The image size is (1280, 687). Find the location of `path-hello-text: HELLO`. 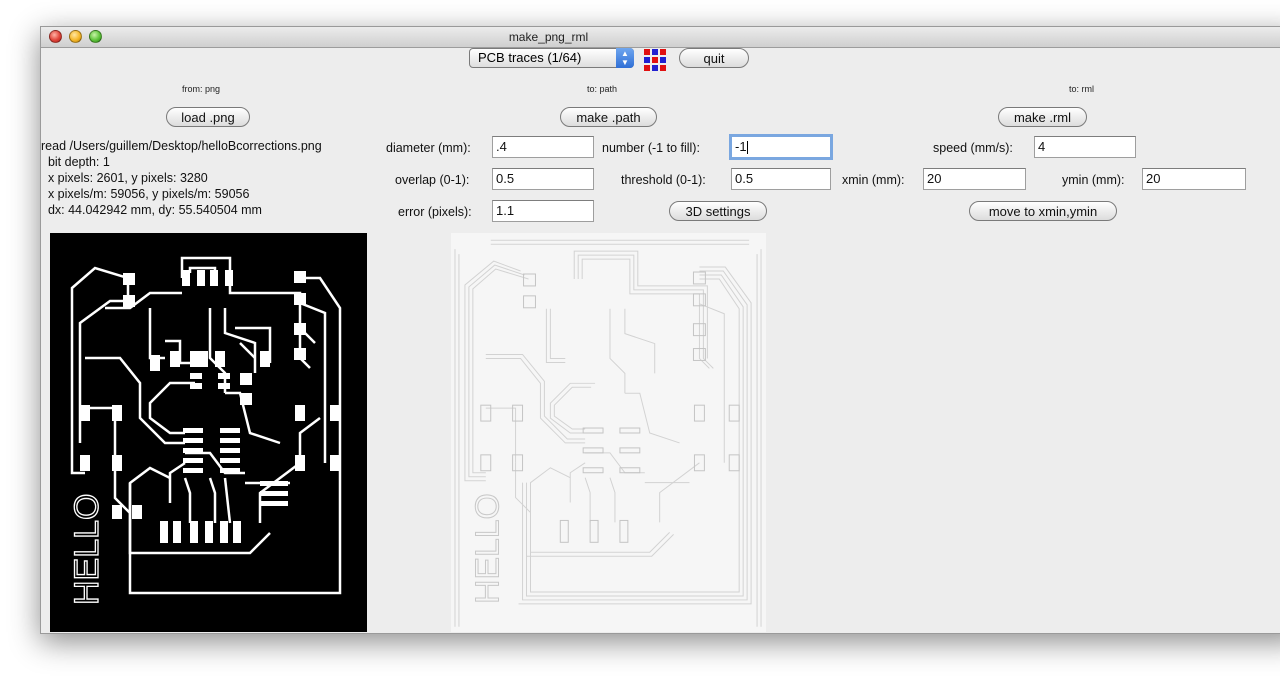

path-hello-text: HELLO is located at coordinates (488, 548).